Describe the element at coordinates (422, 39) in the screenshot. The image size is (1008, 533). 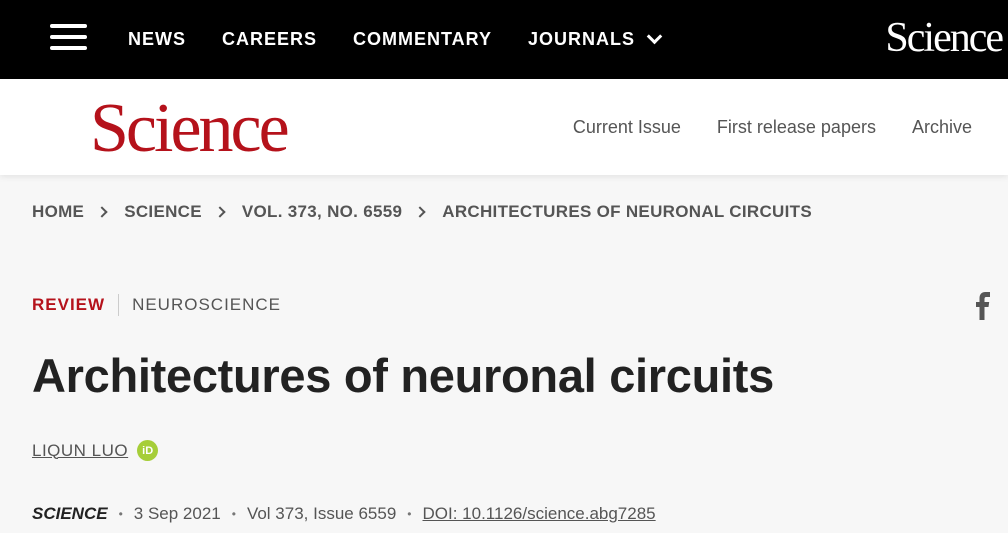
I see `nav-commentary-link: COMMENTARY` at that location.